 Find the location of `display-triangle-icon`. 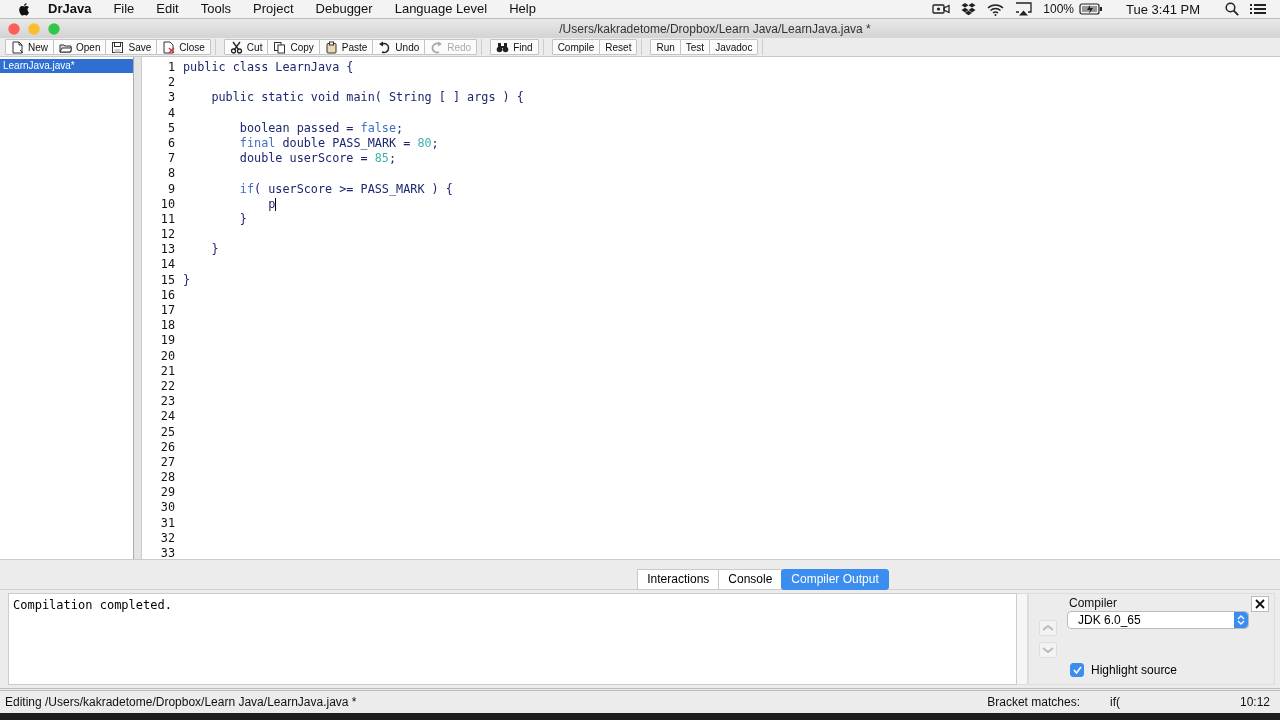

display-triangle-icon is located at coordinates (1024, 9).